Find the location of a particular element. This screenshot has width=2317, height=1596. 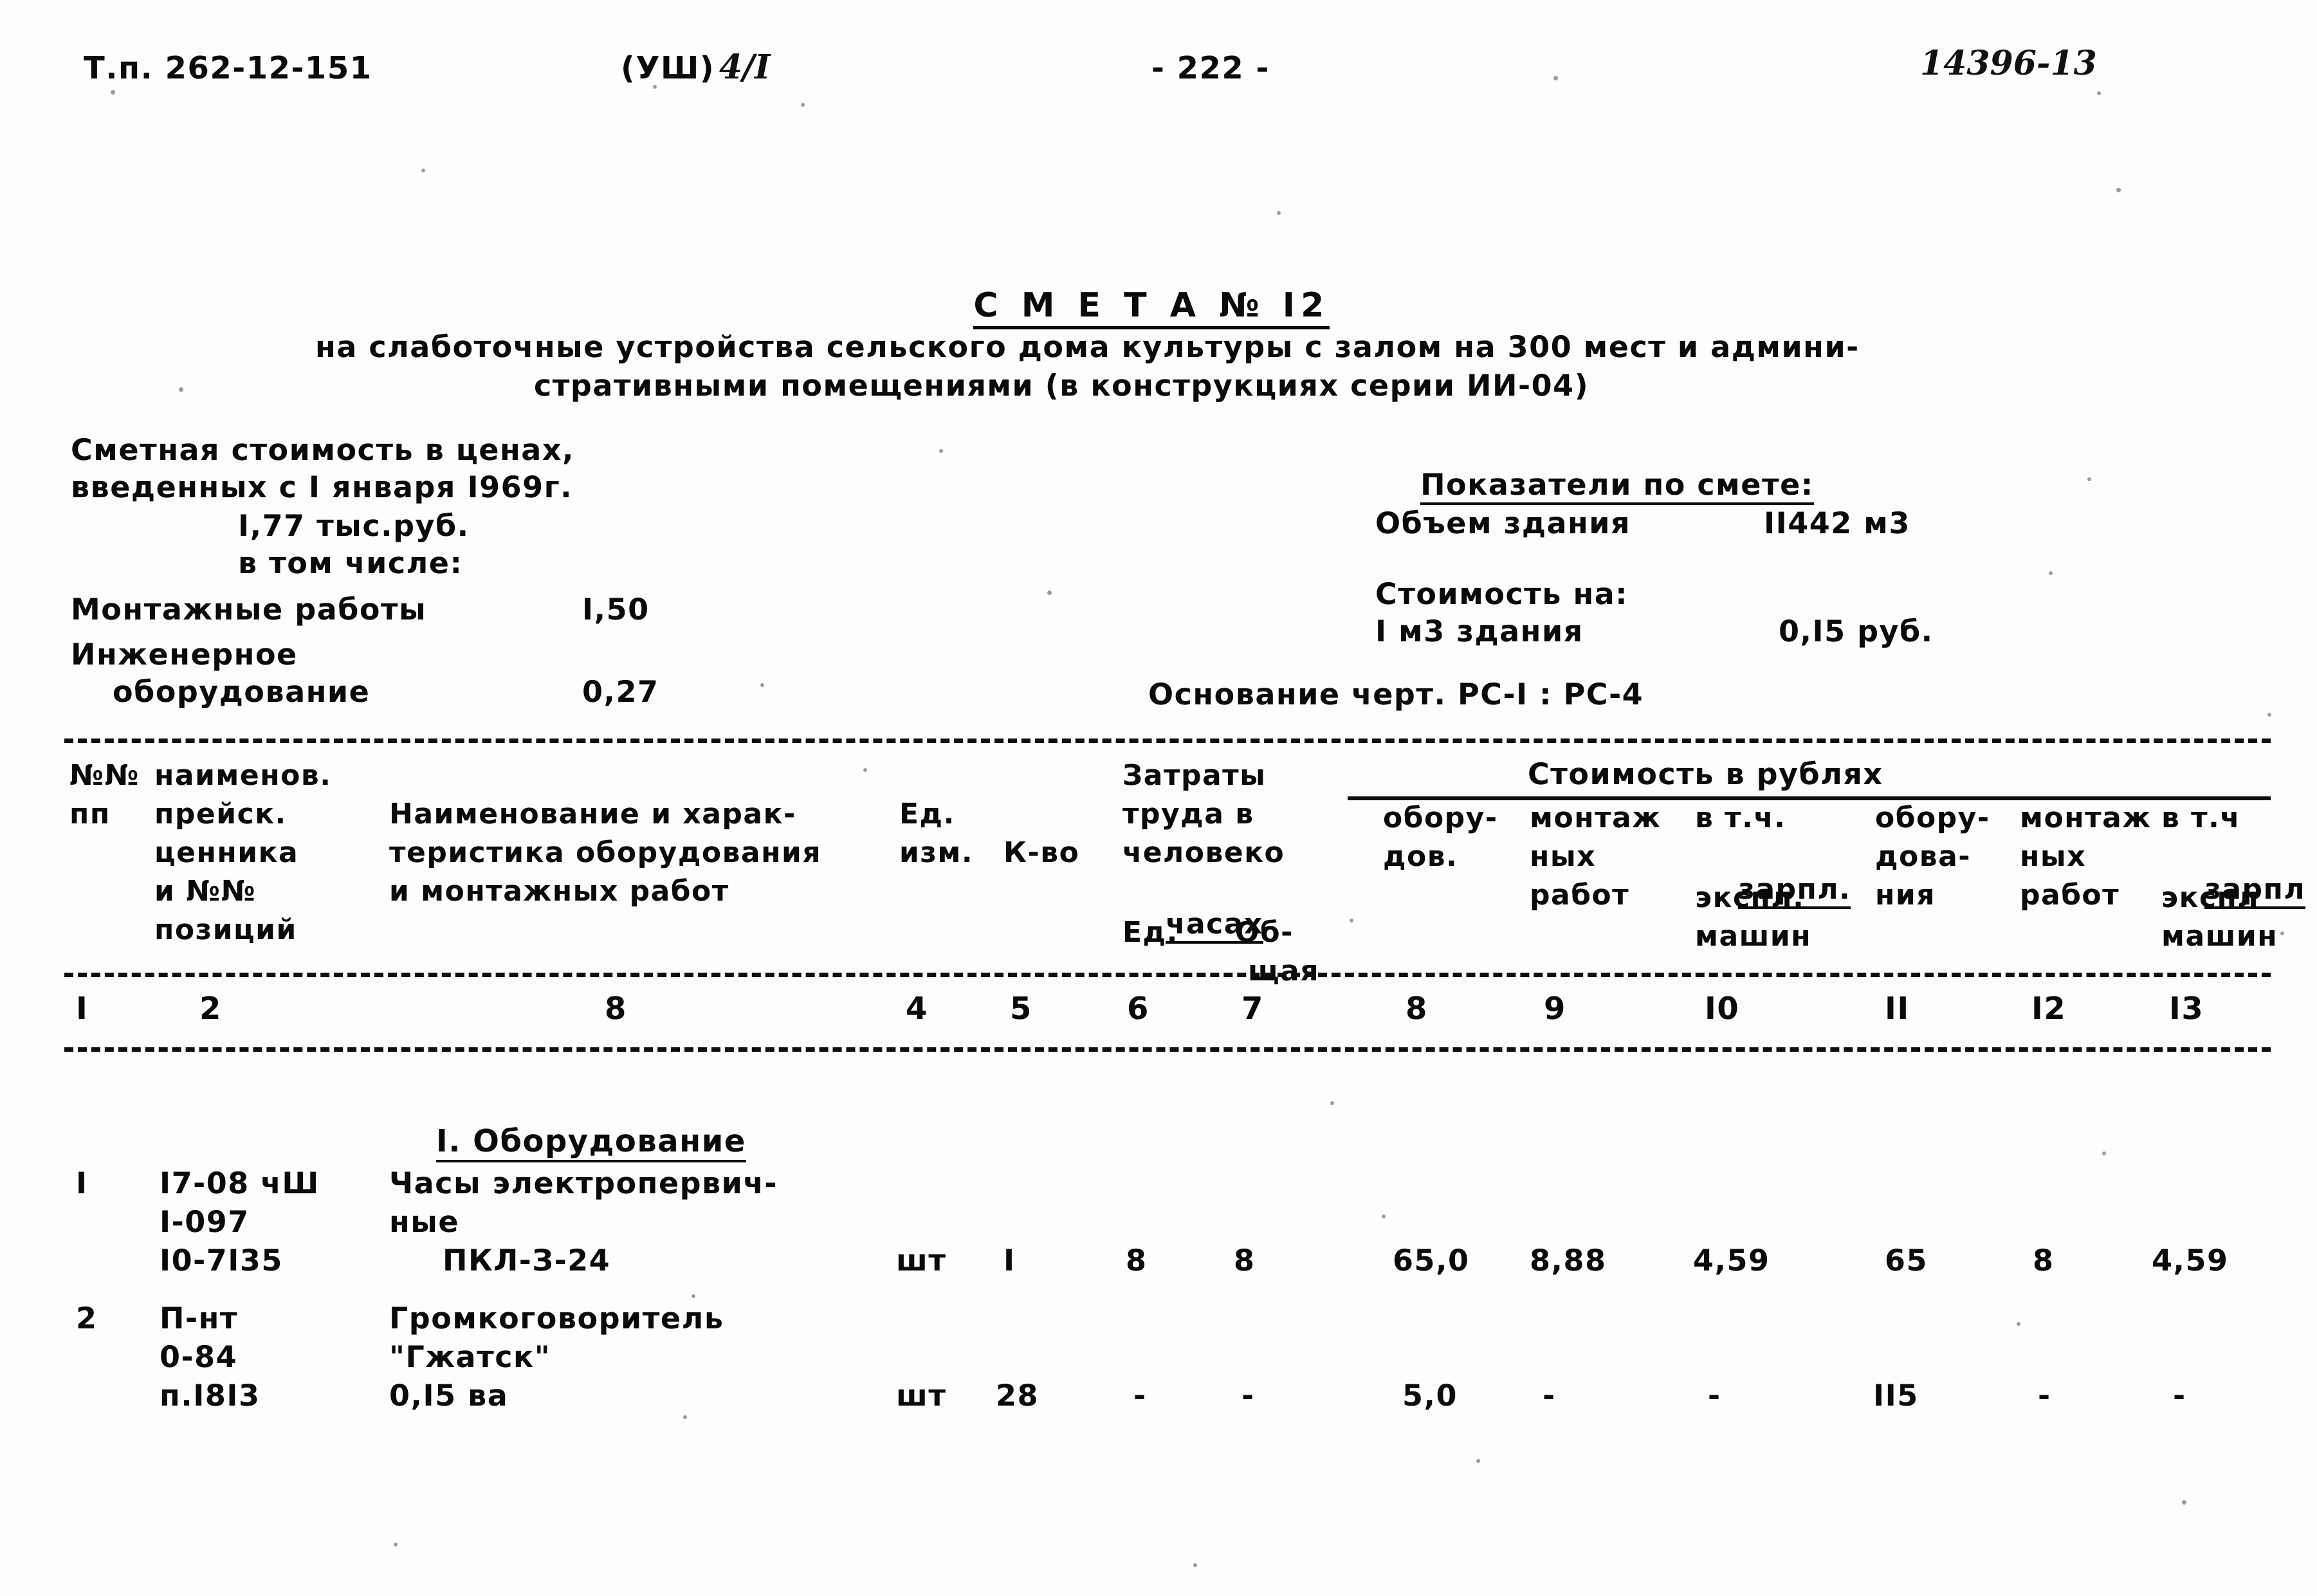

cost-summary-line-1: Сметная стоимость в ценах, is located at coordinates (322, 449).